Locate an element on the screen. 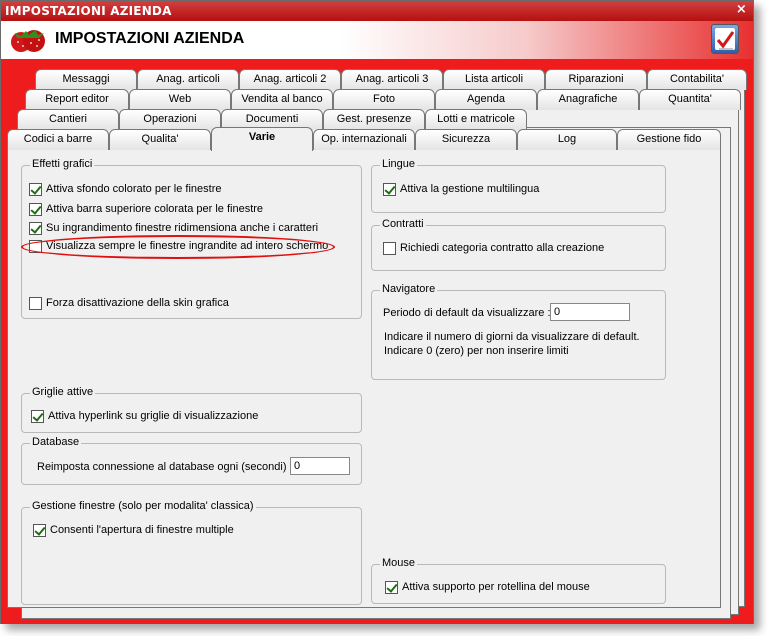  tab-cantieri: Cantieri is located at coordinates (68, 119).